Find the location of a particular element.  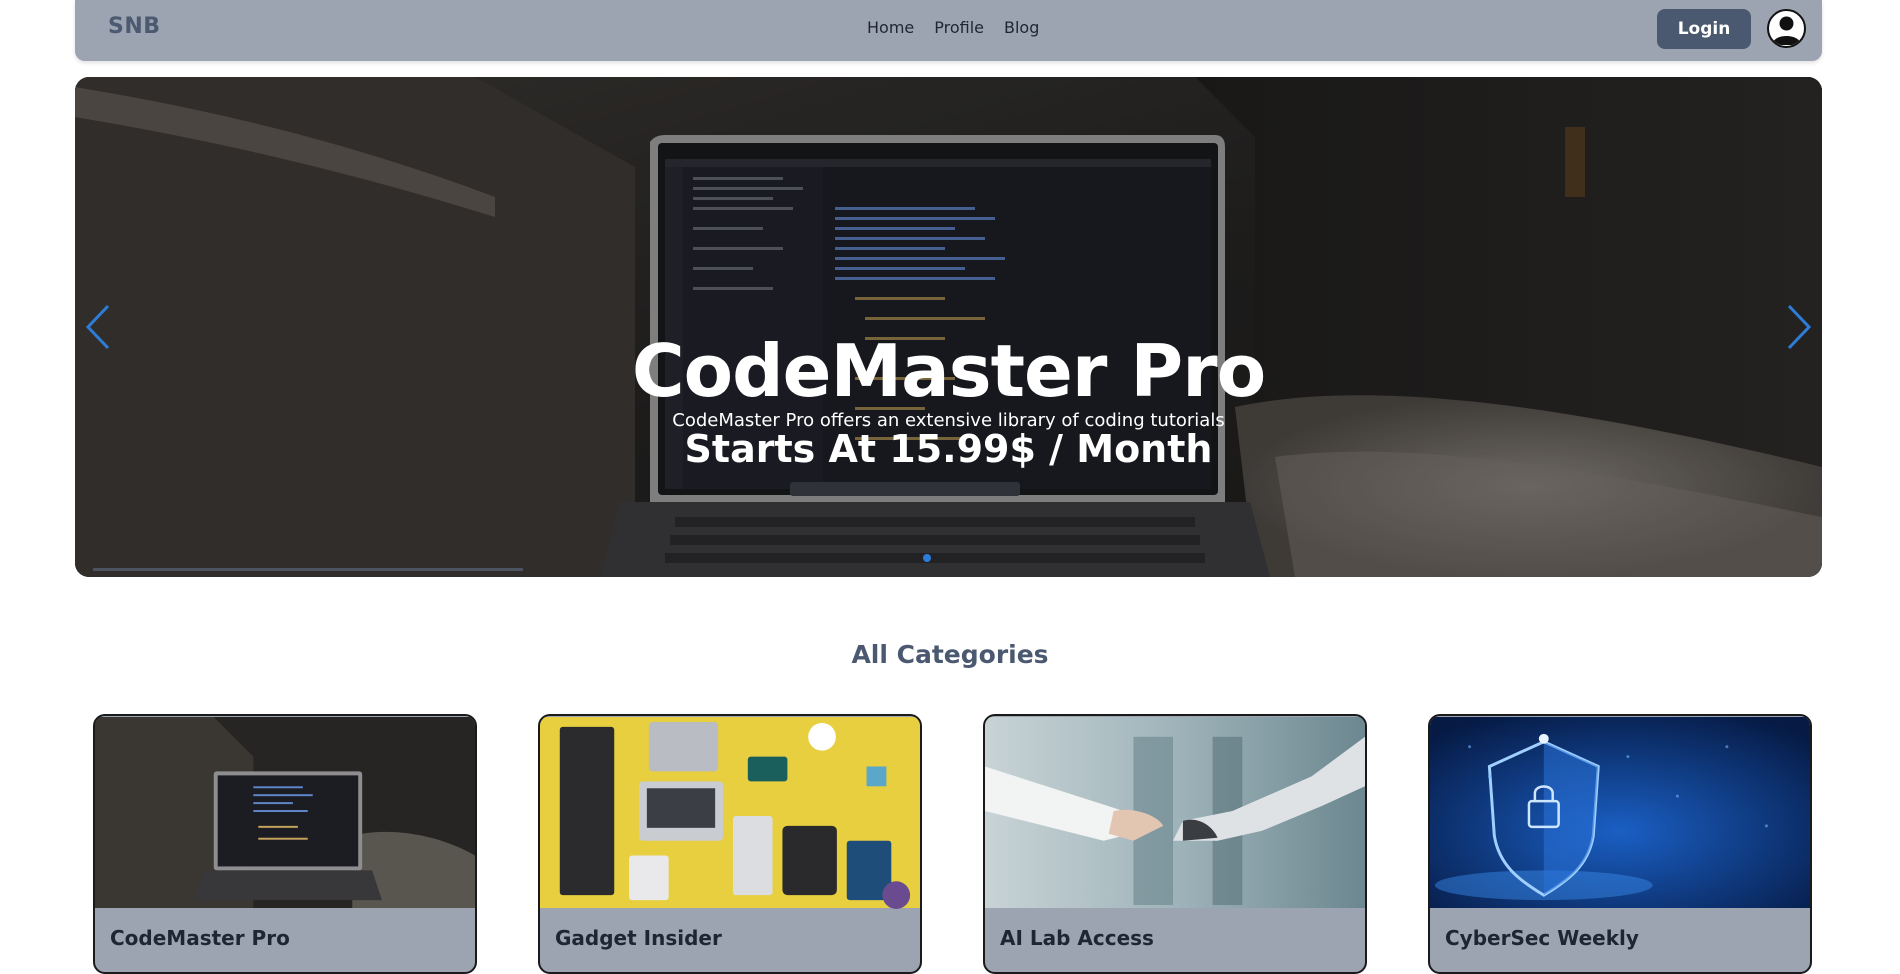

carousel-progress-bar is located at coordinates (308, 569).